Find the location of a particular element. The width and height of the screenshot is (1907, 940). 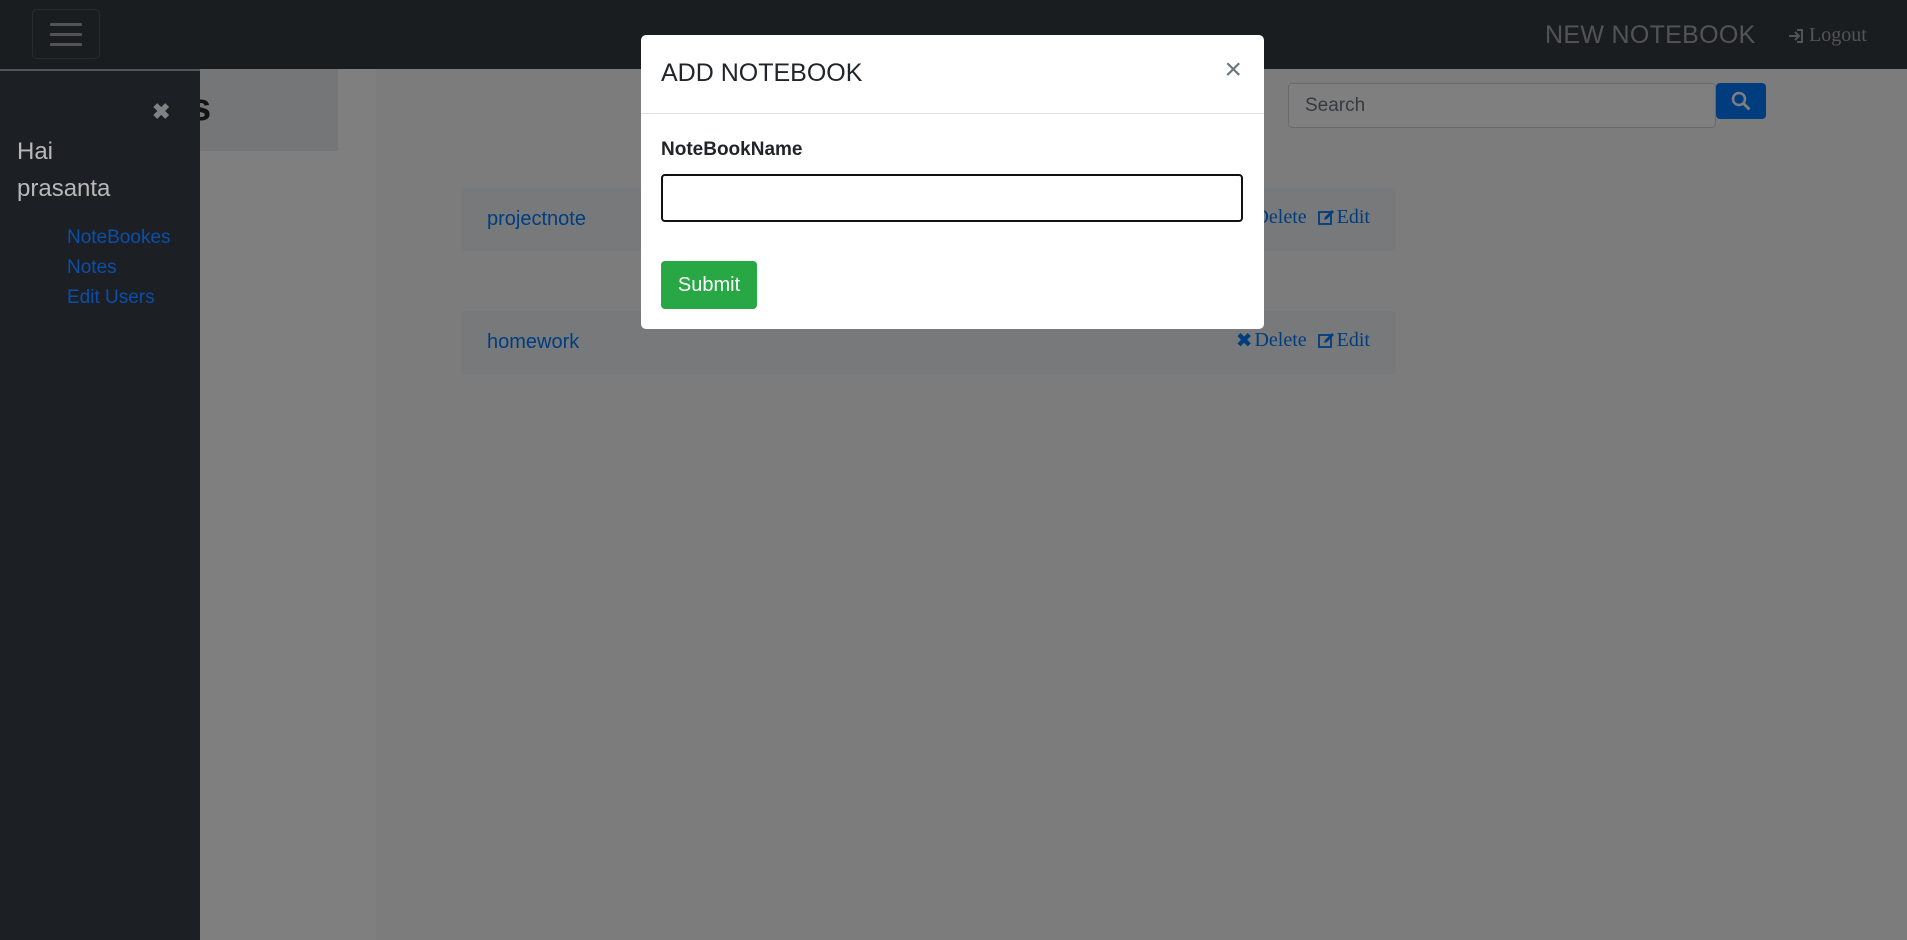

add-notebook-modal: ADD NOTEBOOK × NoteBookName Submit is located at coordinates (952, 182).